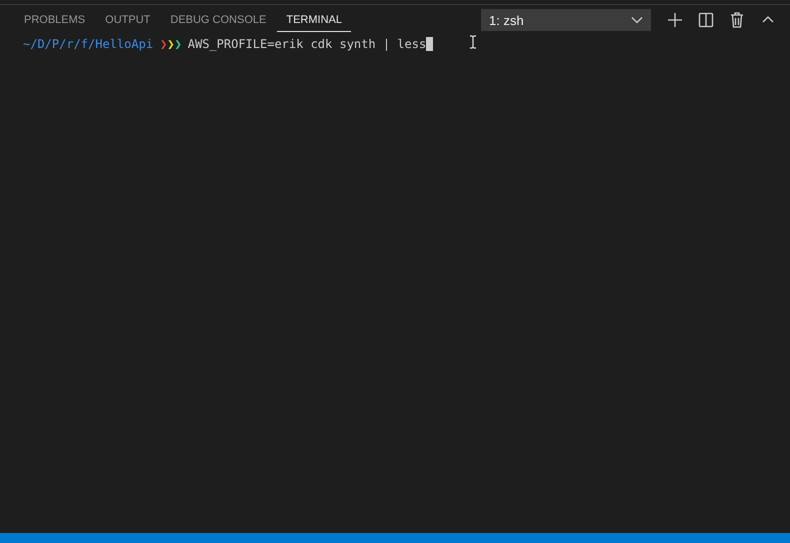  I want to click on panel-tab: OUTPUT, so click(128, 20).